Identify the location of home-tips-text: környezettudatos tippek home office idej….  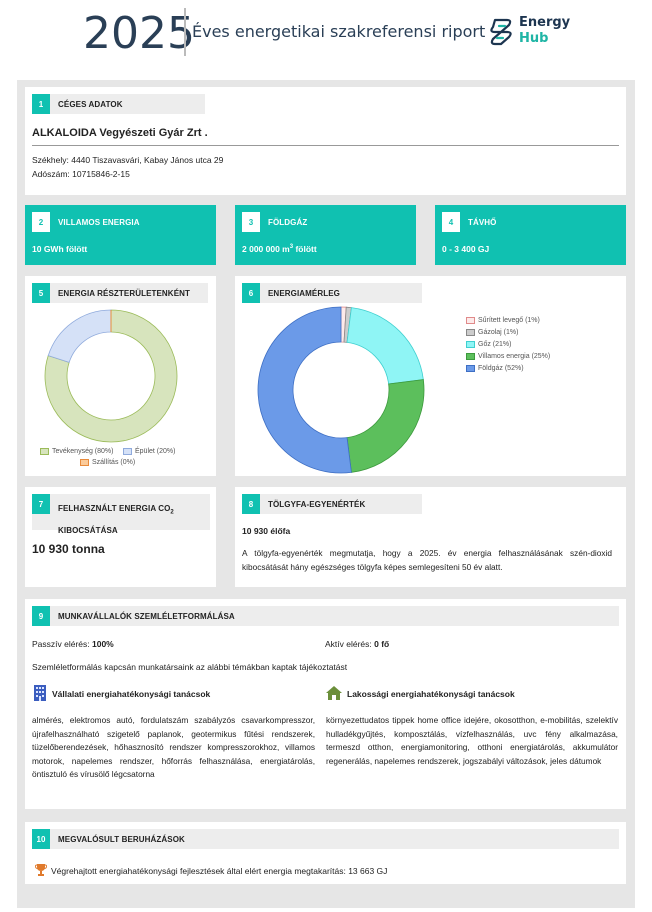
(472, 740).